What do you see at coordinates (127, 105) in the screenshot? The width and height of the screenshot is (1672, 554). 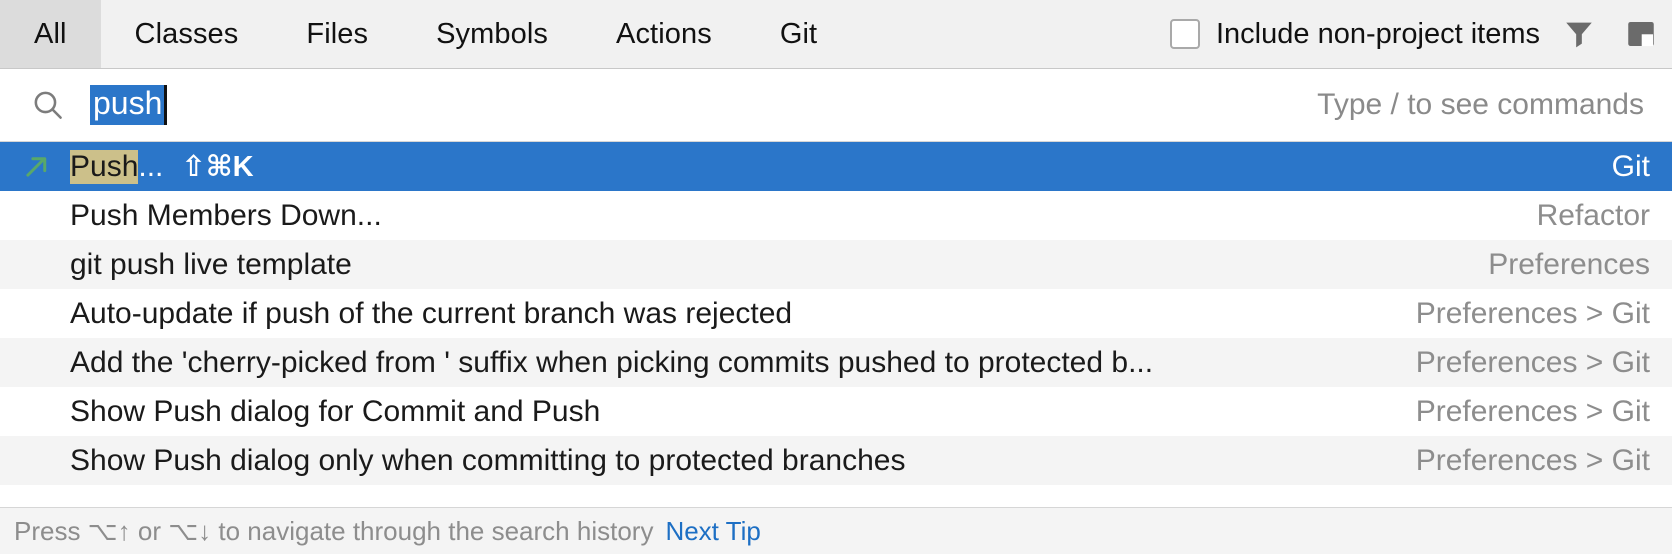 I see `search-input: push` at bounding box center [127, 105].